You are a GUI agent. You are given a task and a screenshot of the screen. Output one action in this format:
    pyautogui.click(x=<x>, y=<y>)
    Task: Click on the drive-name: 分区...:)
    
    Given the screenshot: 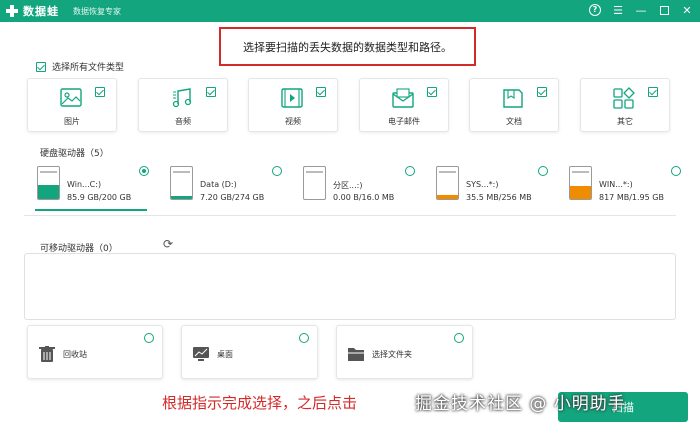 What is the action you would take?
    pyautogui.click(x=348, y=185)
    